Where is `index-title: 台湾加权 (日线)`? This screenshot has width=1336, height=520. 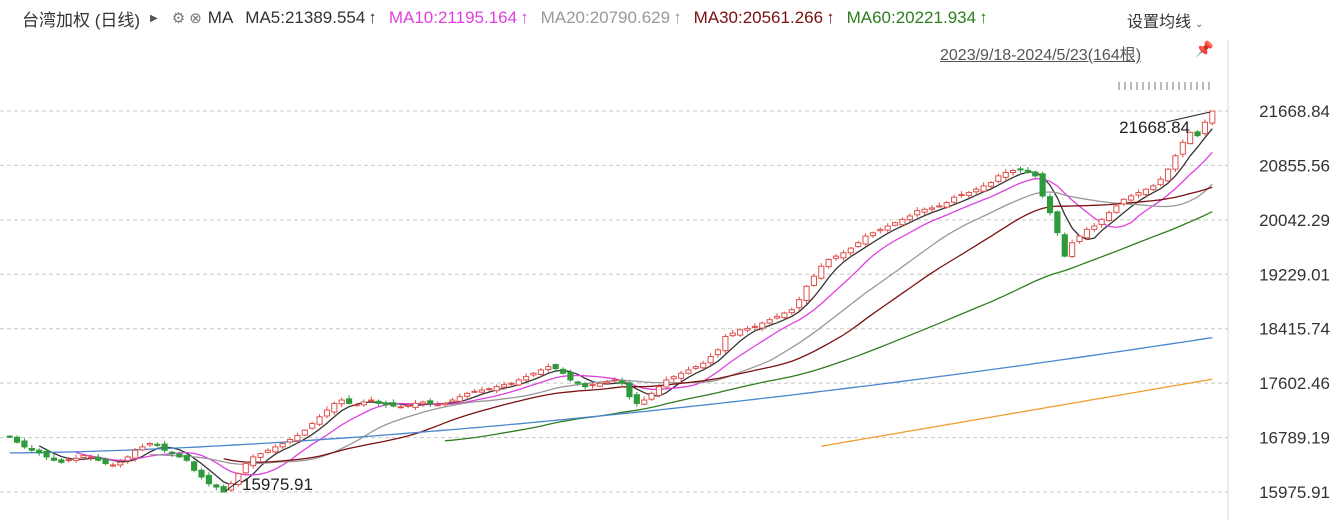
index-title: 台湾加权 (日线) is located at coordinates (81, 18).